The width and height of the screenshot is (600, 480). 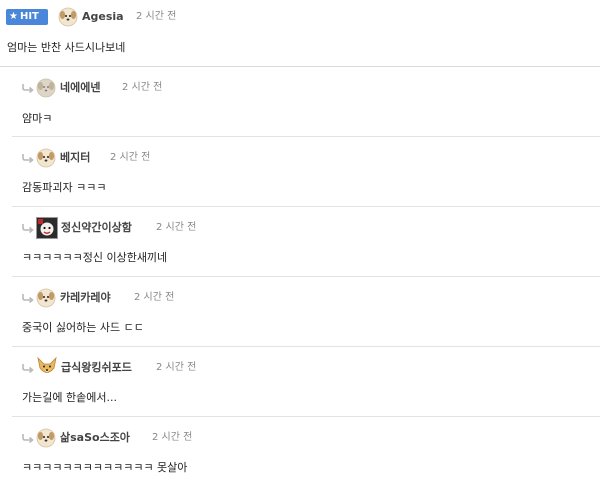 I want to click on reply-comment: 네에에넨 2 시간 전 얌마ㅋ, so click(x=306, y=101).